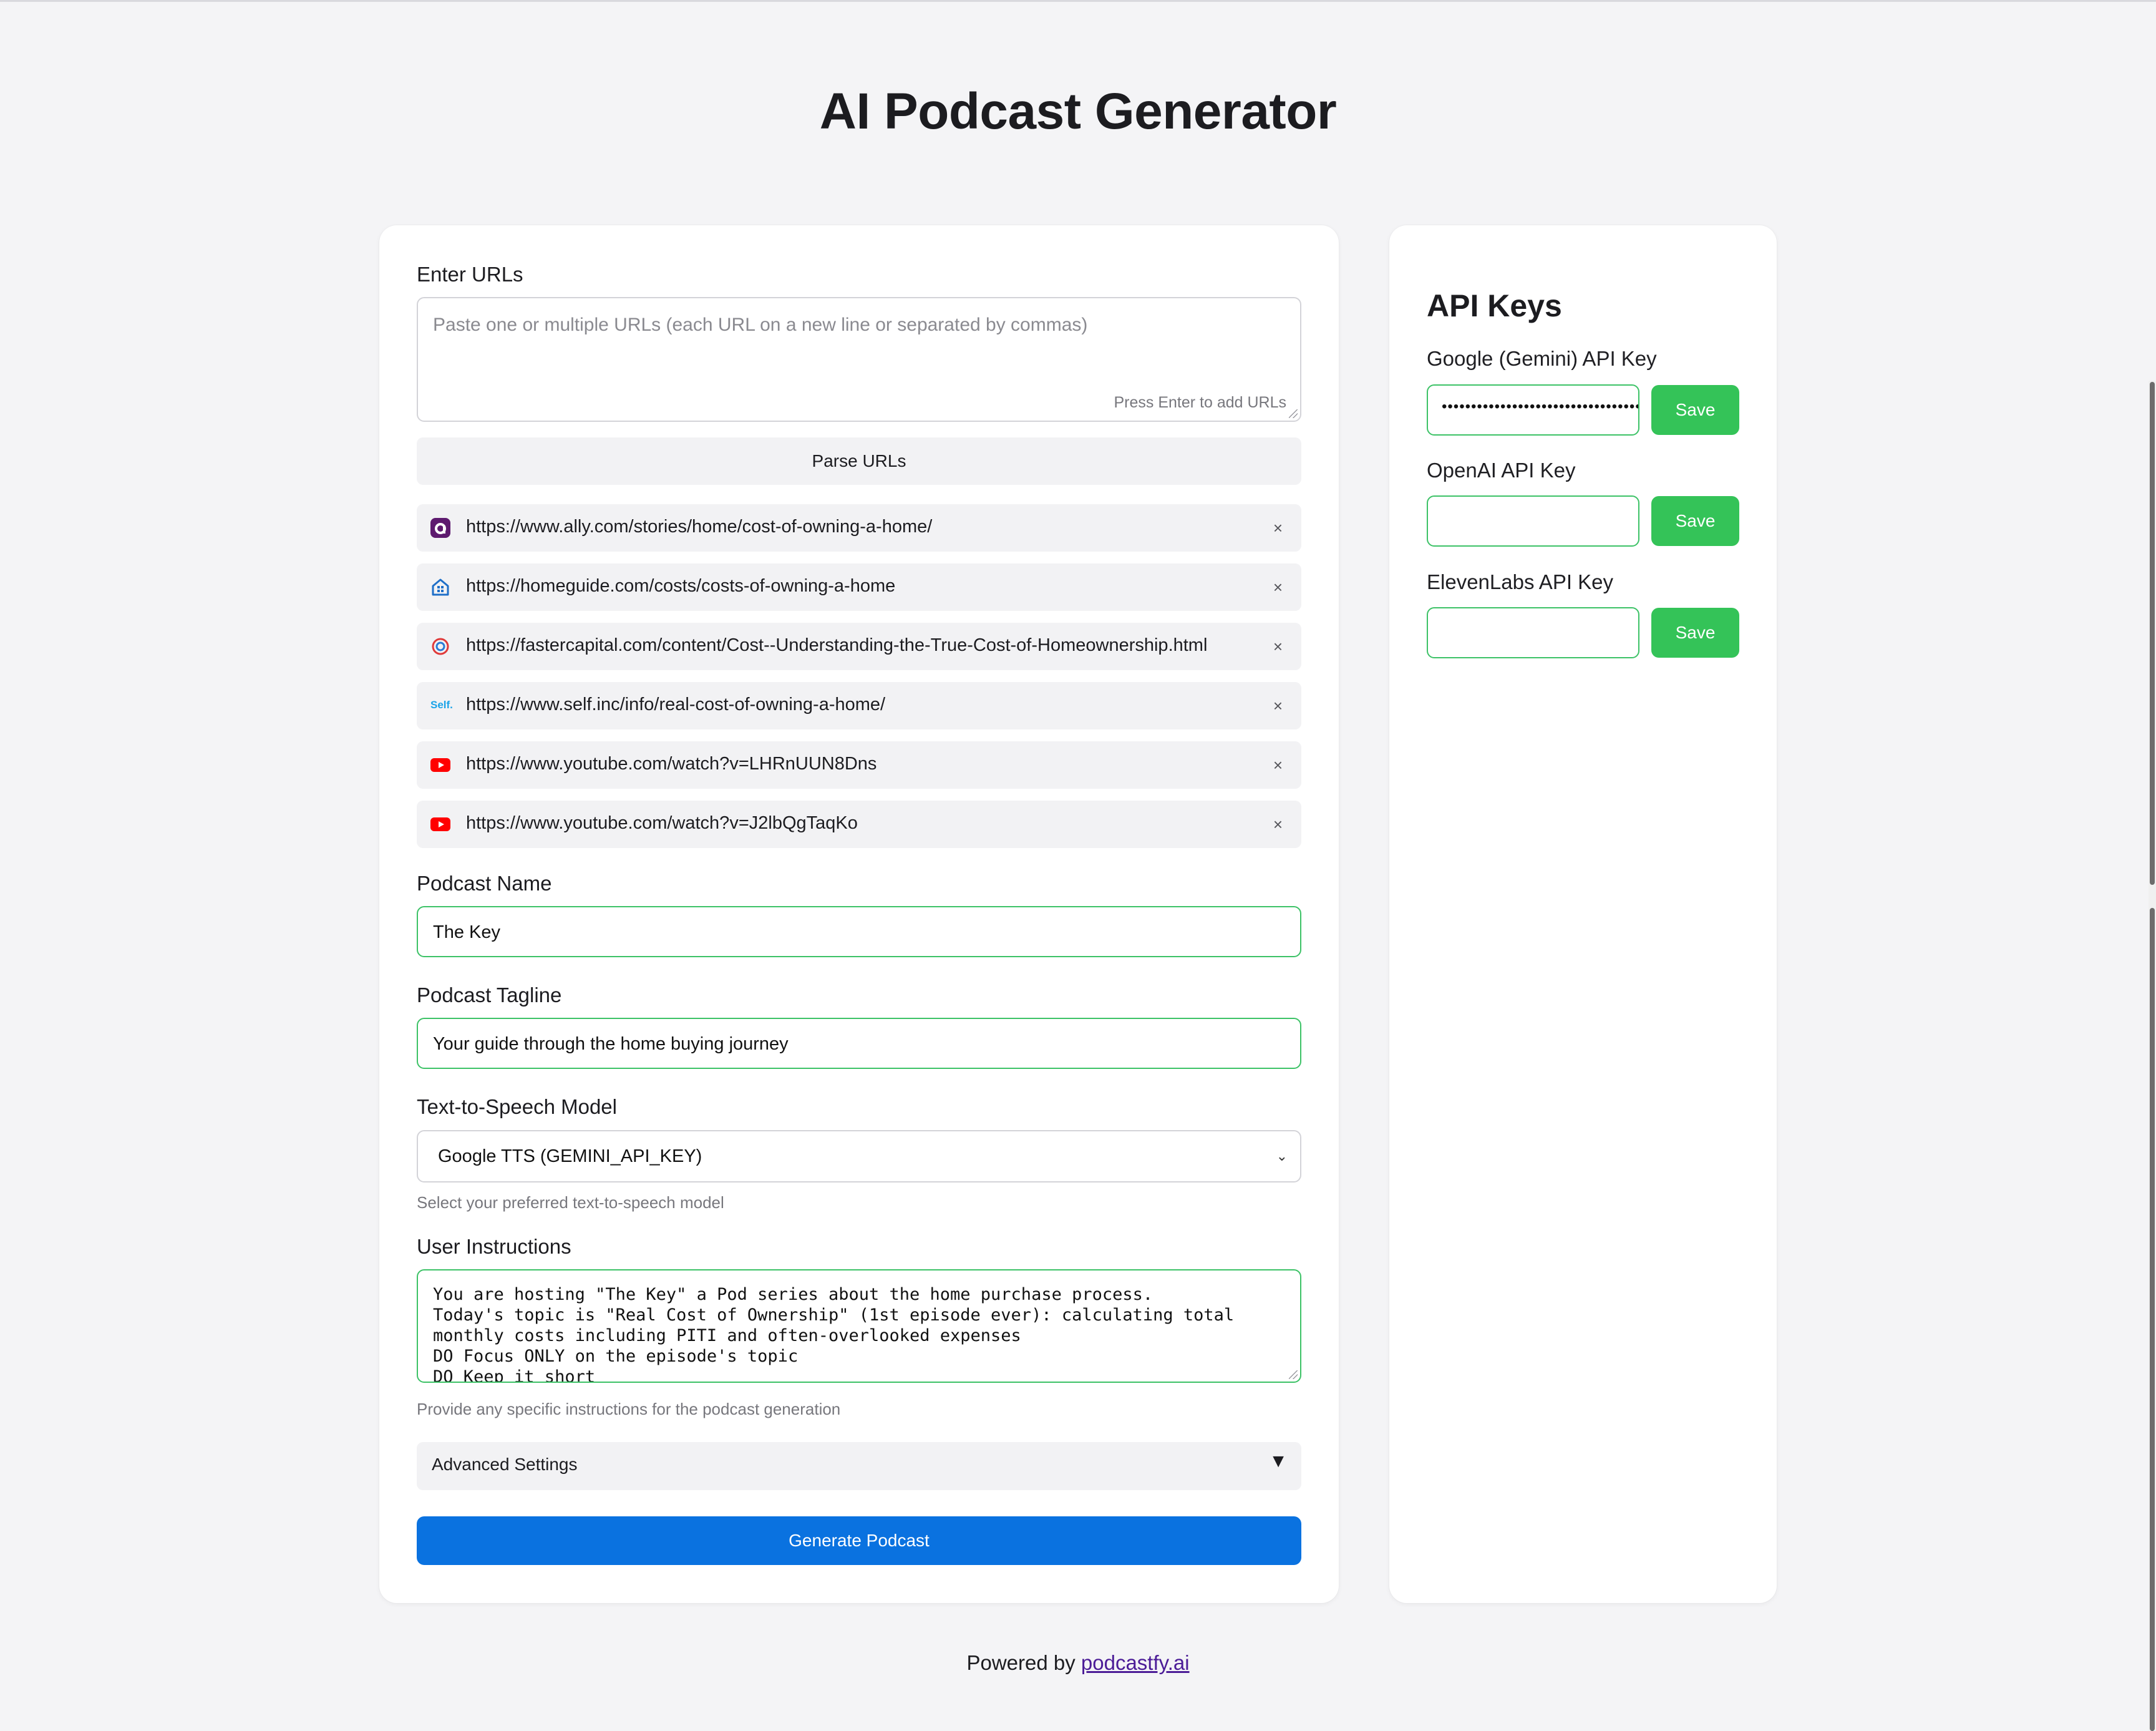 Image resolution: width=2156 pixels, height=1731 pixels. Describe the element at coordinates (1135, 1662) in the screenshot. I see `podcastfy-link: podcastfy.ai` at that location.